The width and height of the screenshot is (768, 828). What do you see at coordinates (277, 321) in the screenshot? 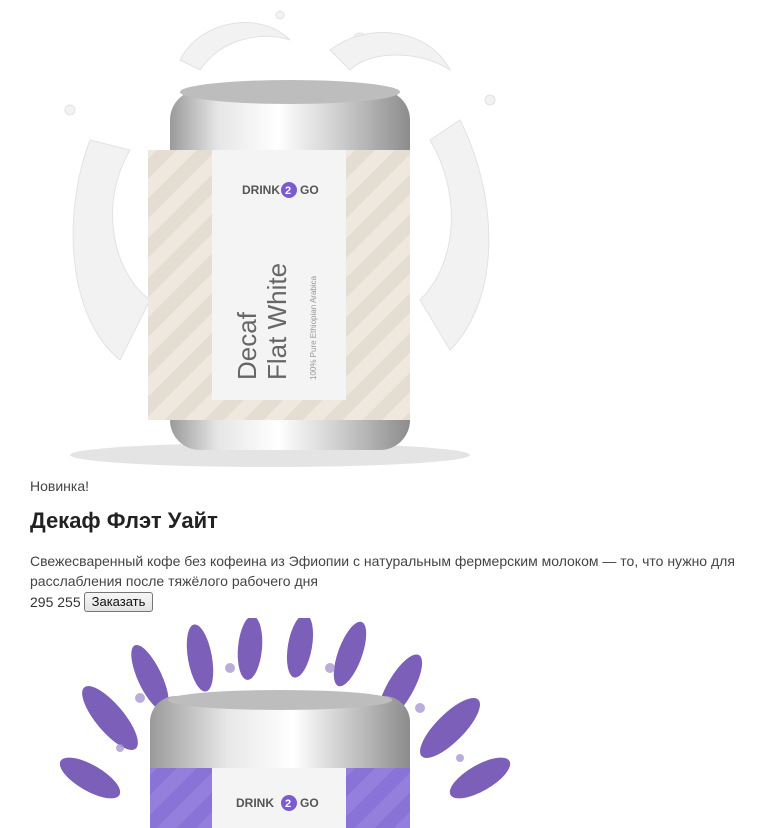
I see `can-product-name-2: Flat White` at bounding box center [277, 321].